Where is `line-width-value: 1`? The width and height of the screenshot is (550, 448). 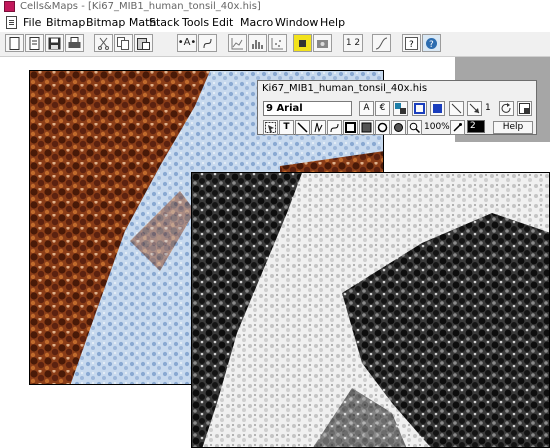 line-width-value: 1 is located at coordinates (488, 108).